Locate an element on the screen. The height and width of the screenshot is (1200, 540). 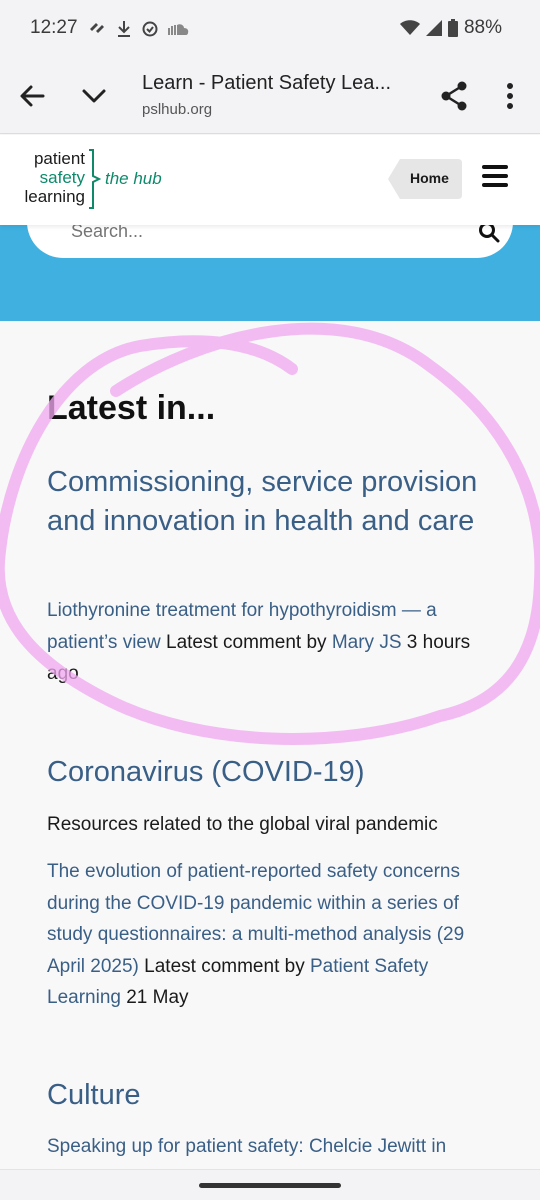
app-notification-icon is located at coordinates (97, 28).